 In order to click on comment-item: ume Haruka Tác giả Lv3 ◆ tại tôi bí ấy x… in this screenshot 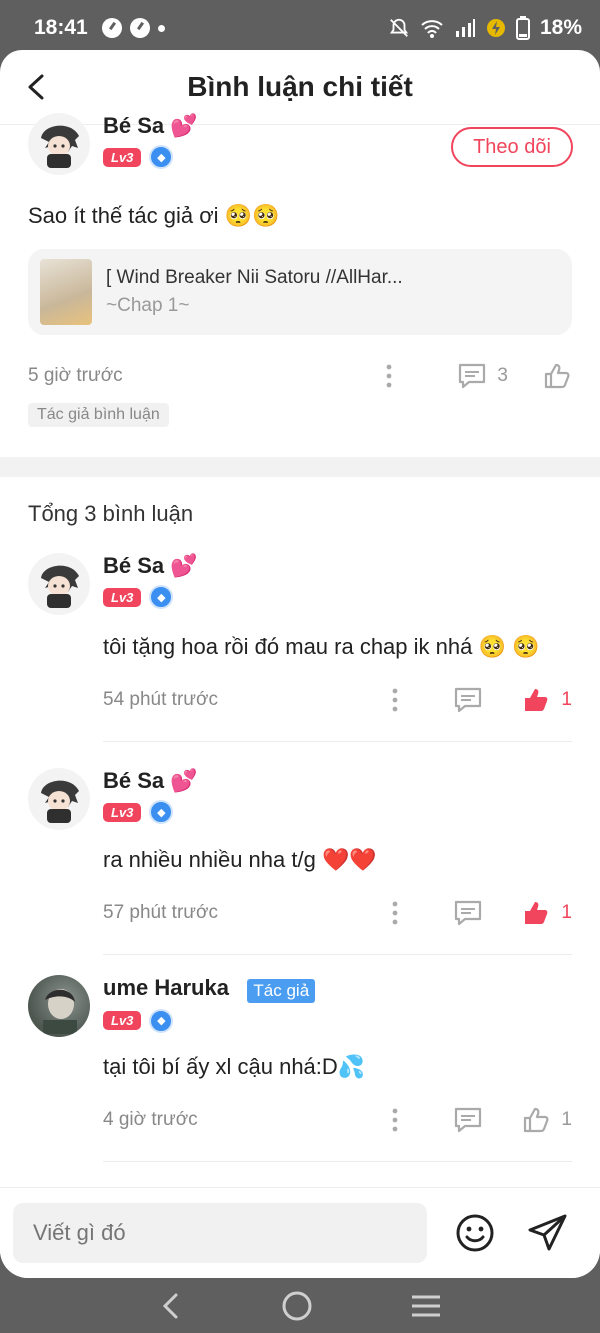, I will do `click(300, 1068)`.